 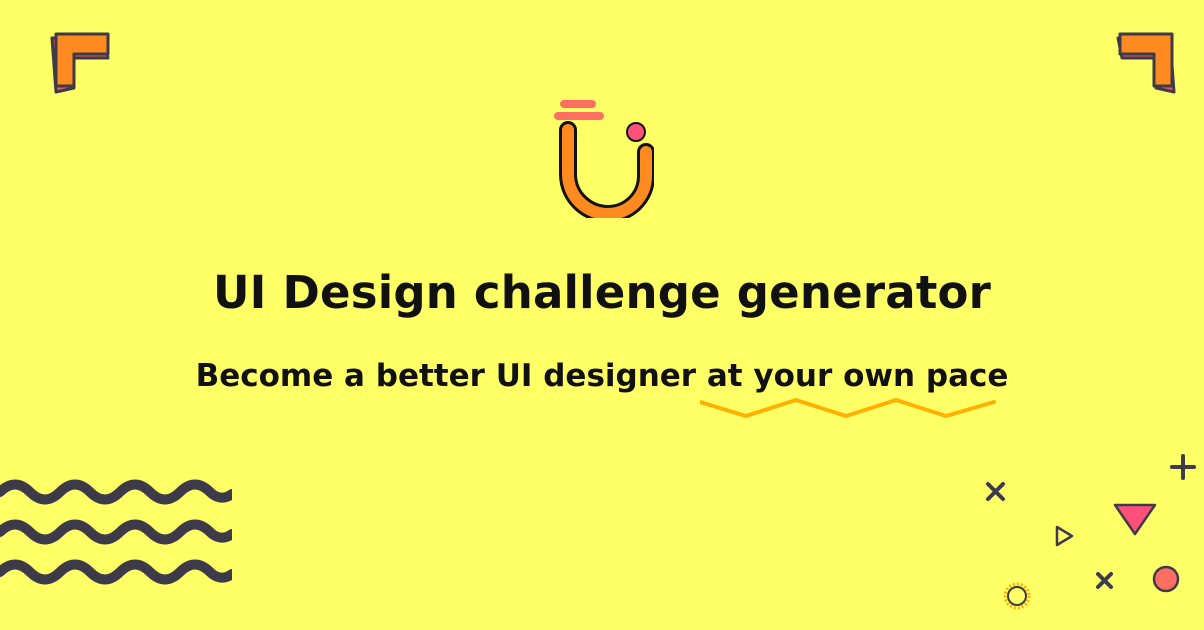 I want to click on waves-decoration, so click(x=116, y=532).